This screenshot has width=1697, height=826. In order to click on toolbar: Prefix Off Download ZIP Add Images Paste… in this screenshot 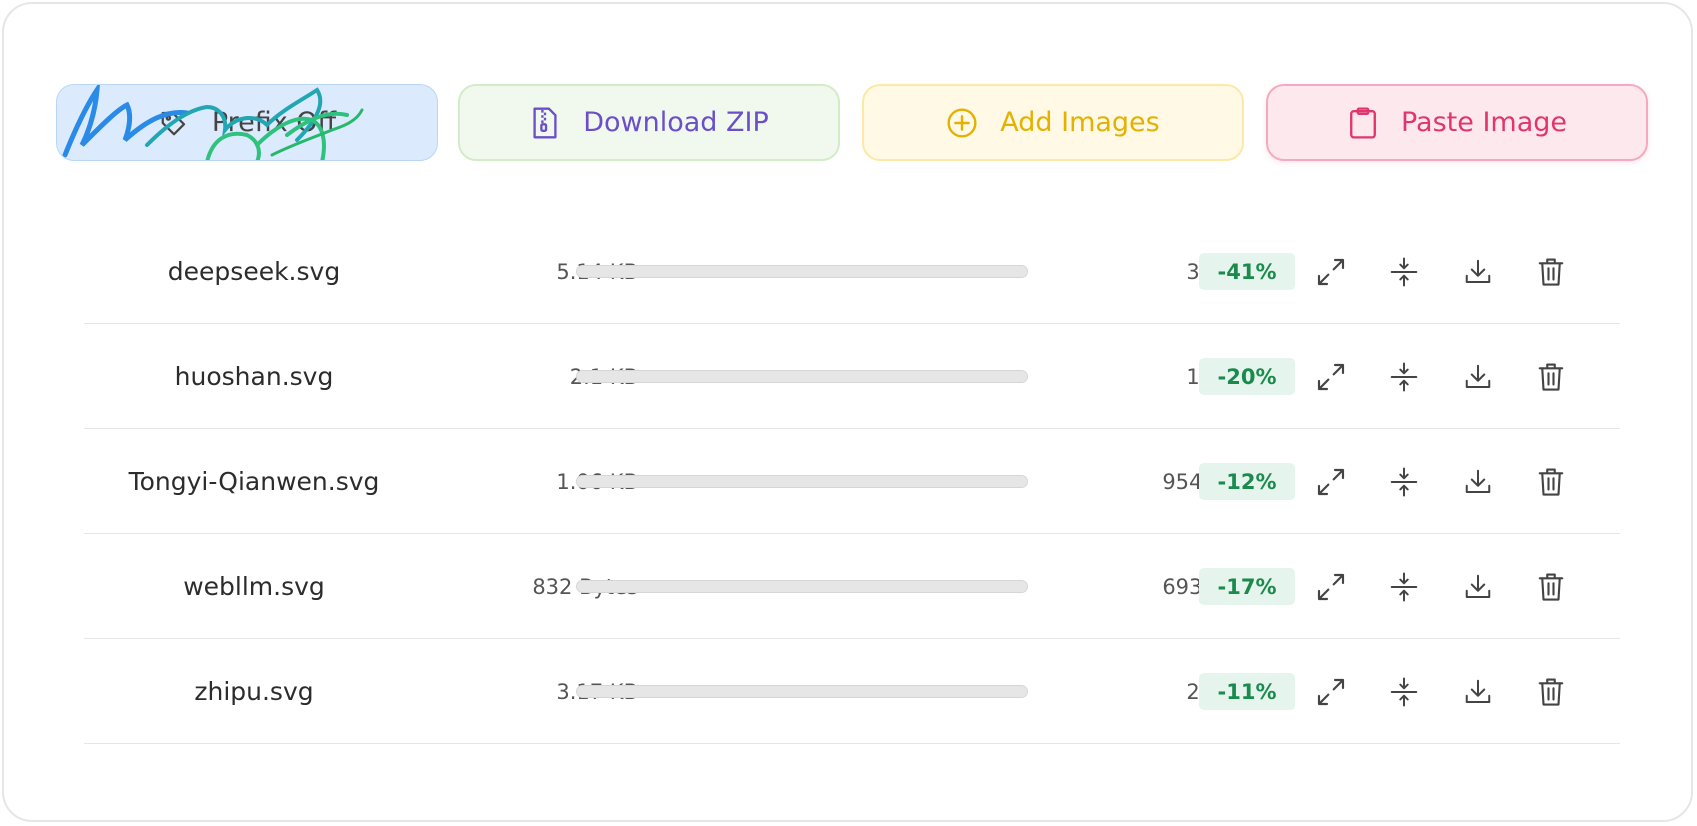, I will do `click(853, 122)`.